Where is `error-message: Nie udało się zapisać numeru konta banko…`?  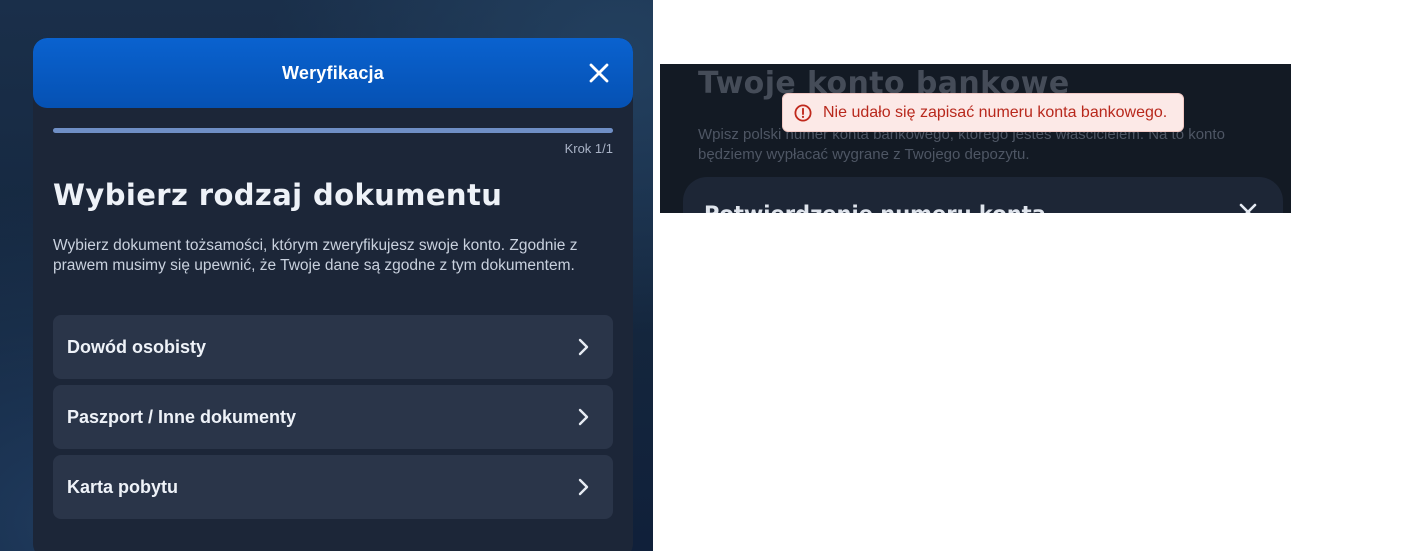 error-message: Nie udało się zapisać numeru konta banko… is located at coordinates (995, 112).